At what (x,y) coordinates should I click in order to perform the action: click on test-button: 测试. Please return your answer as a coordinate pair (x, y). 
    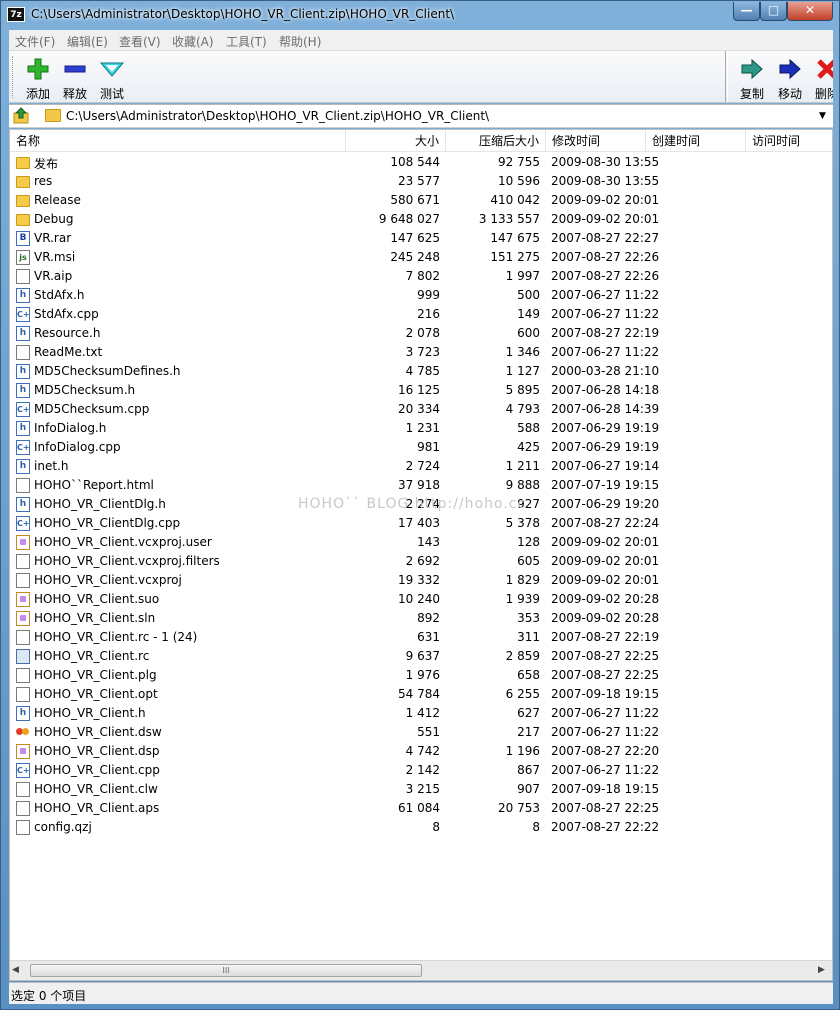
    Looking at the image, I should click on (112, 79).